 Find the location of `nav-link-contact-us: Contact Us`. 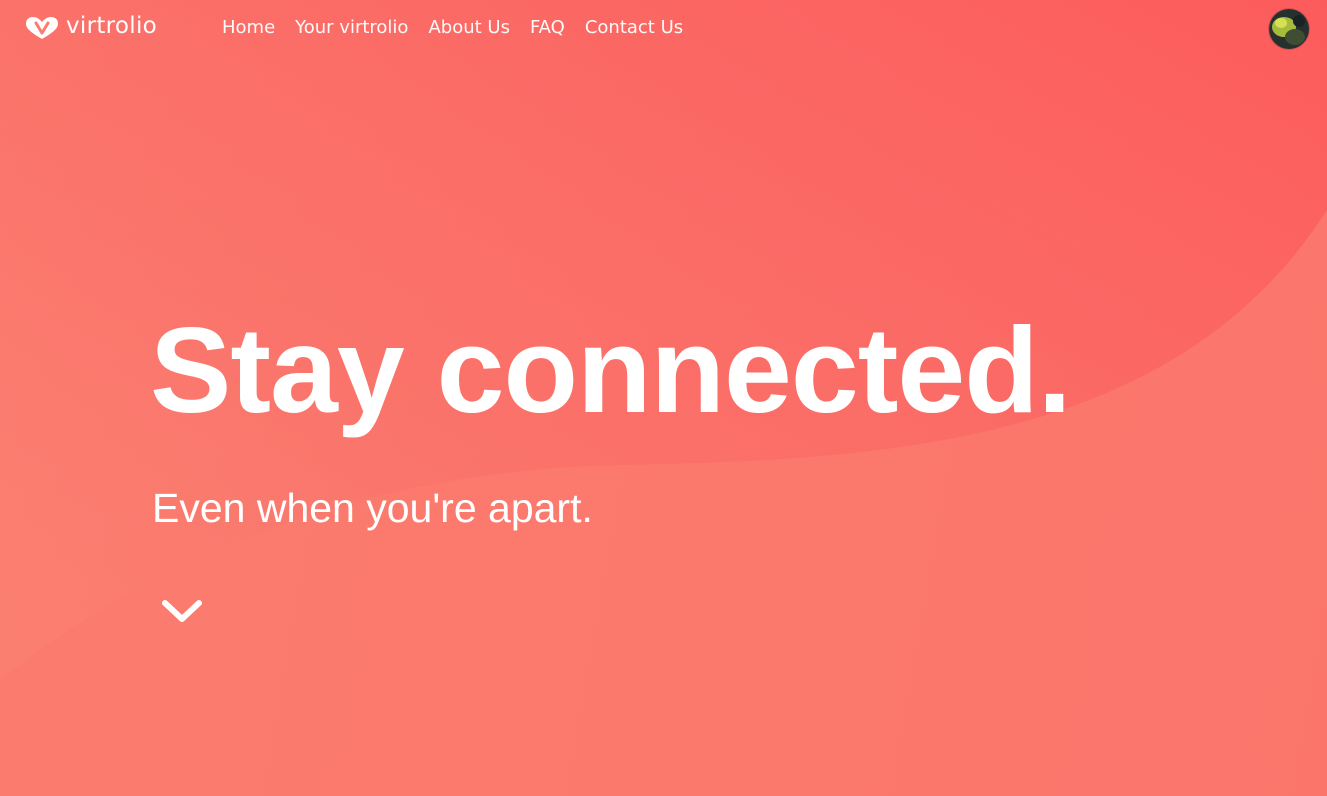

nav-link-contact-us: Contact Us is located at coordinates (634, 27).